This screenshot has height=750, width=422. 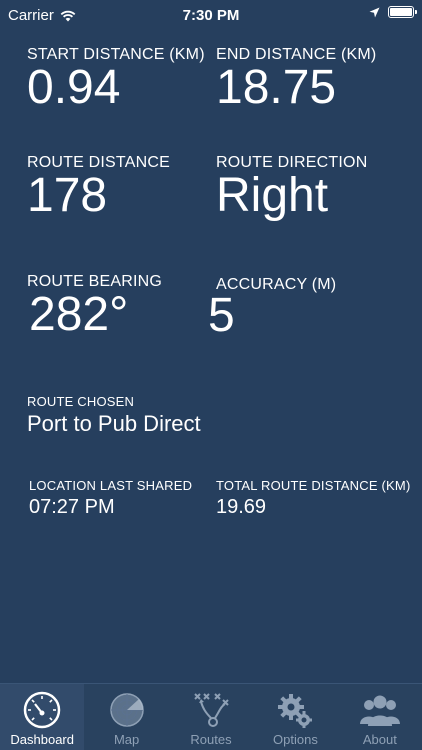 What do you see at coordinates (241, 507) in the screenshot?
I see `total-route-distance-value: 19.69` at bounding box center [241, 507].